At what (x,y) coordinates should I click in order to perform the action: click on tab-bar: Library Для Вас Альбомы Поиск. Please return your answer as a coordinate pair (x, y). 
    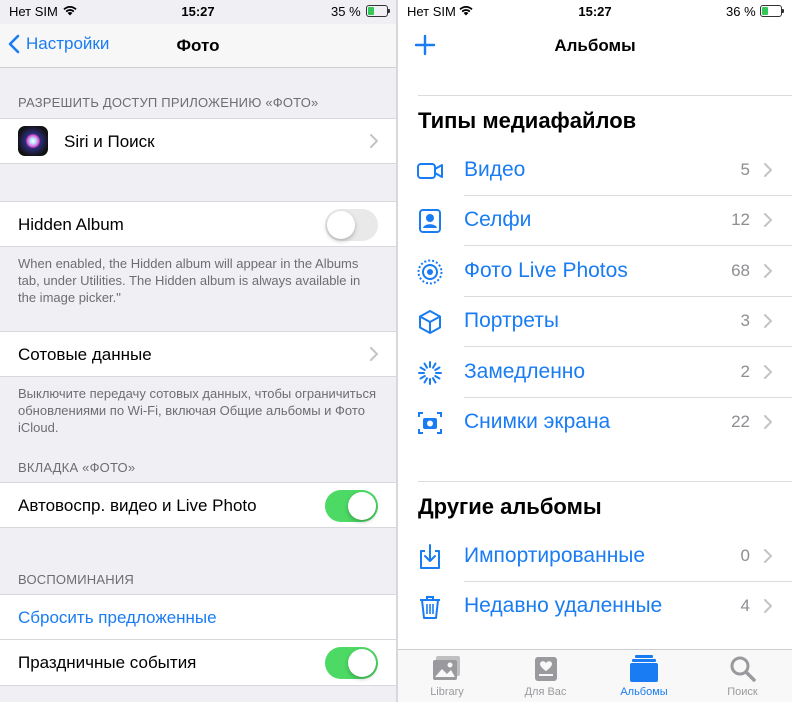
    Looking at the image, I should click on (595, 675).